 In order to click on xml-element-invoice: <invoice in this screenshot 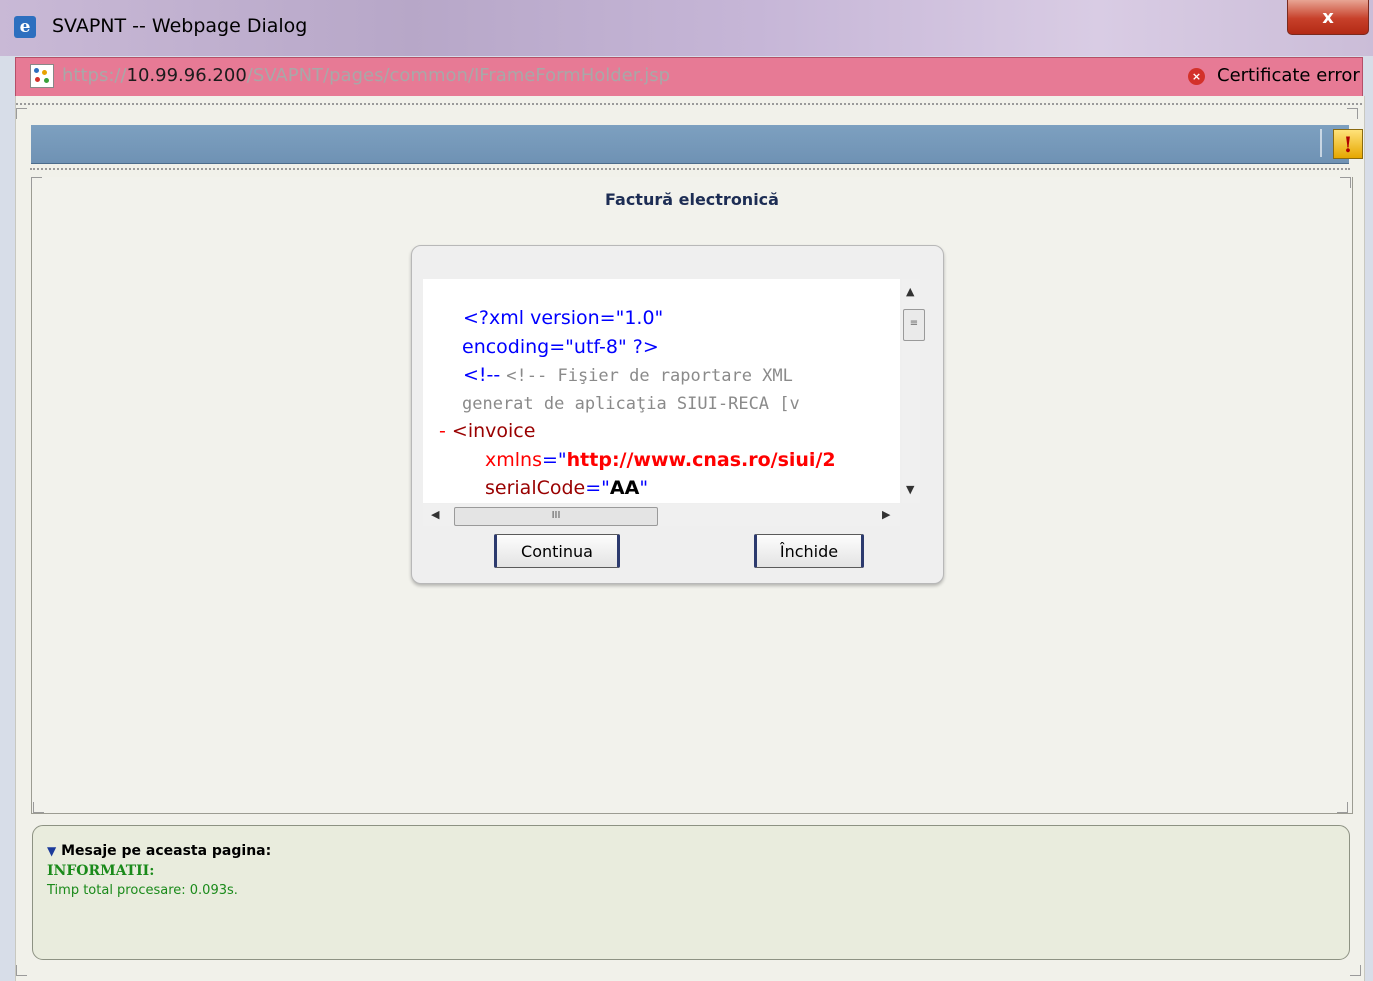, I will do `click(493, 431)`.